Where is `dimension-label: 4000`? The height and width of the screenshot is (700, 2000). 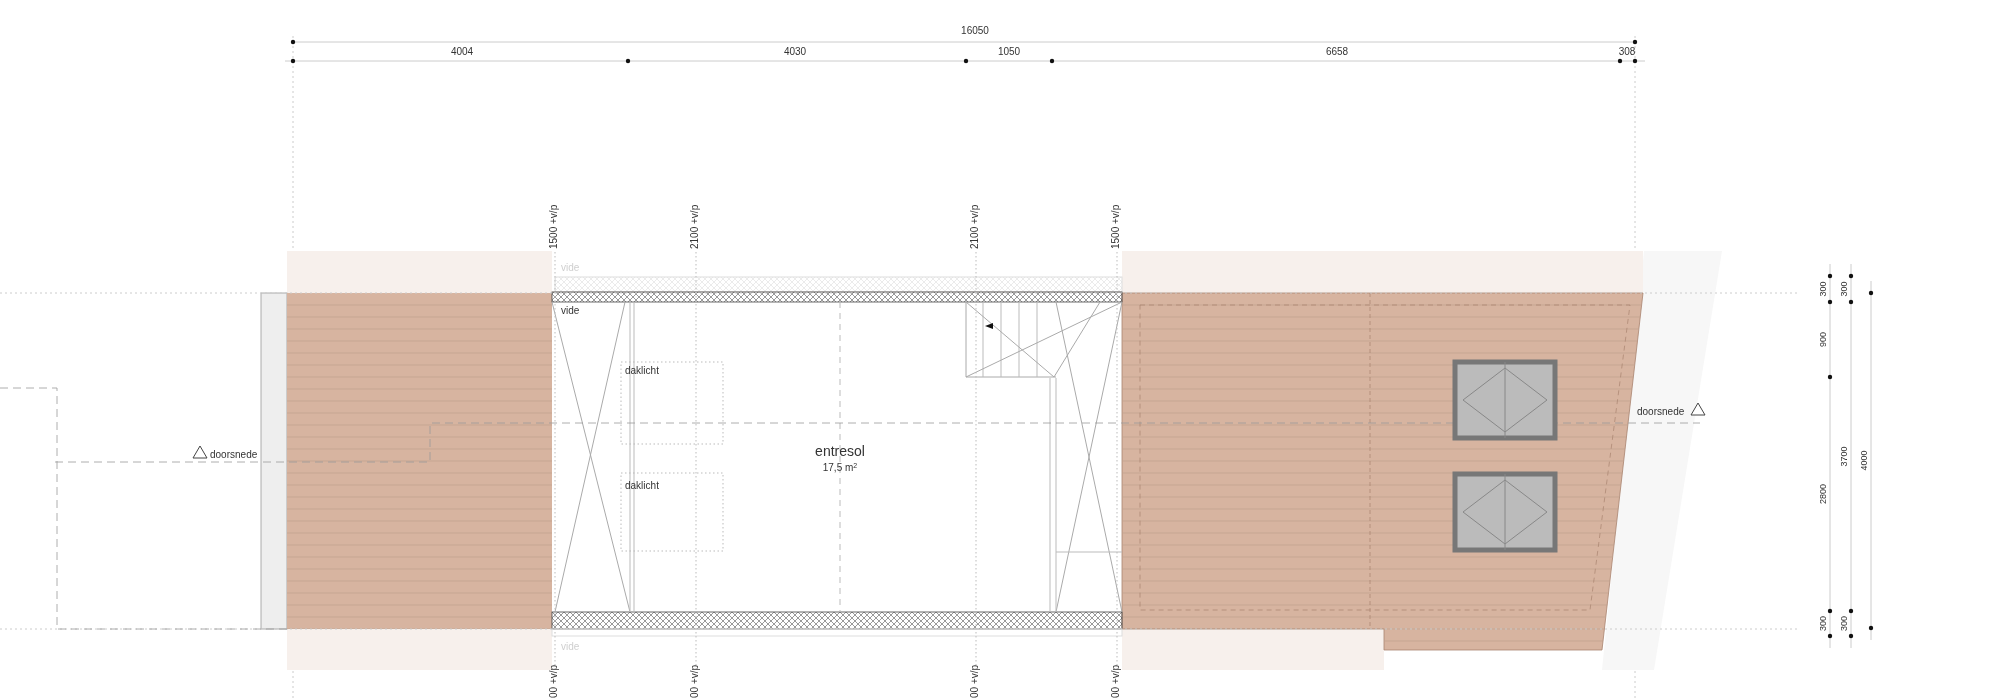 dimension-label: 4000 is located at coordinates (1864, 460).